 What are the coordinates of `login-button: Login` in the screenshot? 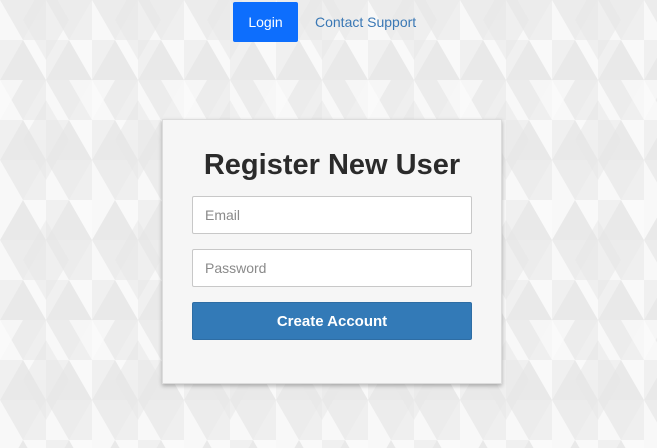 It's located at (265, 22).